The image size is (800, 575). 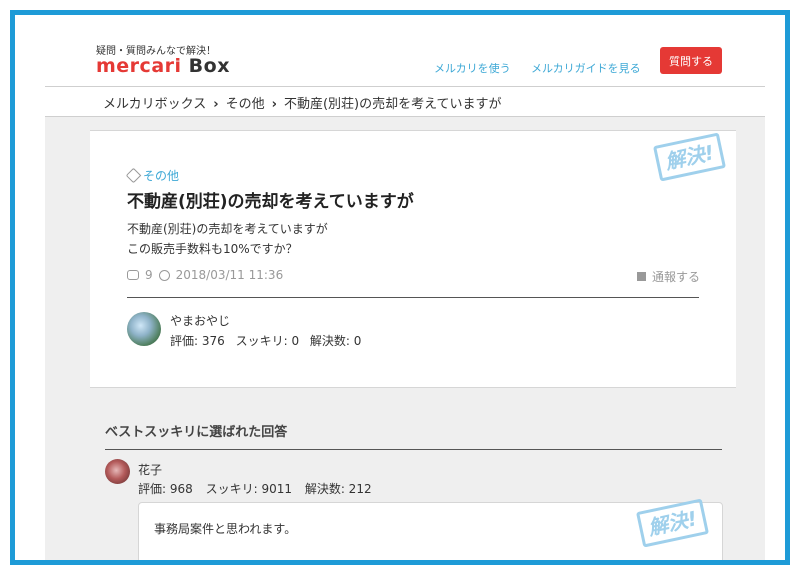 What do you see at coordinates (413, 449) in the screenshot?
I see `best-answer-divider` at bounding box center [413, 449].